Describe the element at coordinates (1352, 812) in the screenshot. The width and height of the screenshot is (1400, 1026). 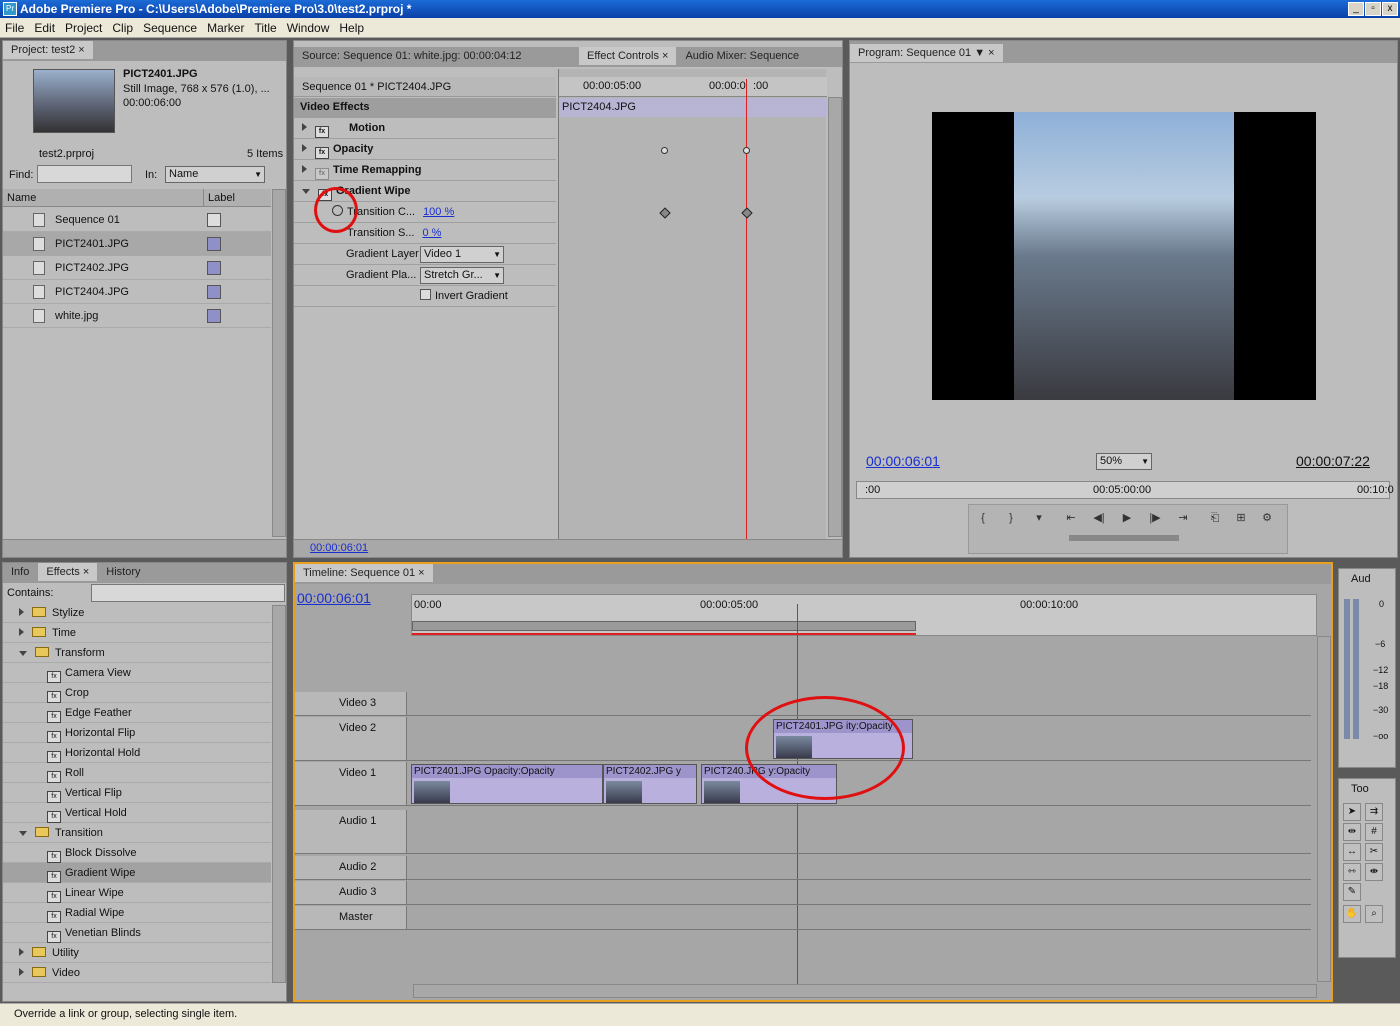
I see `selection-tool-icon: ➤` at that location.